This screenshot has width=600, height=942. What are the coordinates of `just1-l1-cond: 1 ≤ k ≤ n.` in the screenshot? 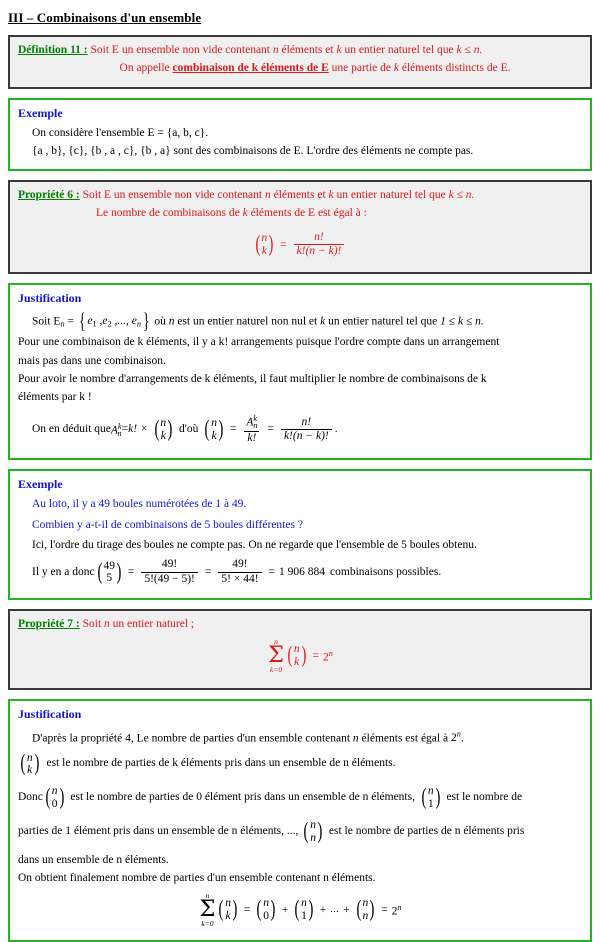 It's located at (462, 321).